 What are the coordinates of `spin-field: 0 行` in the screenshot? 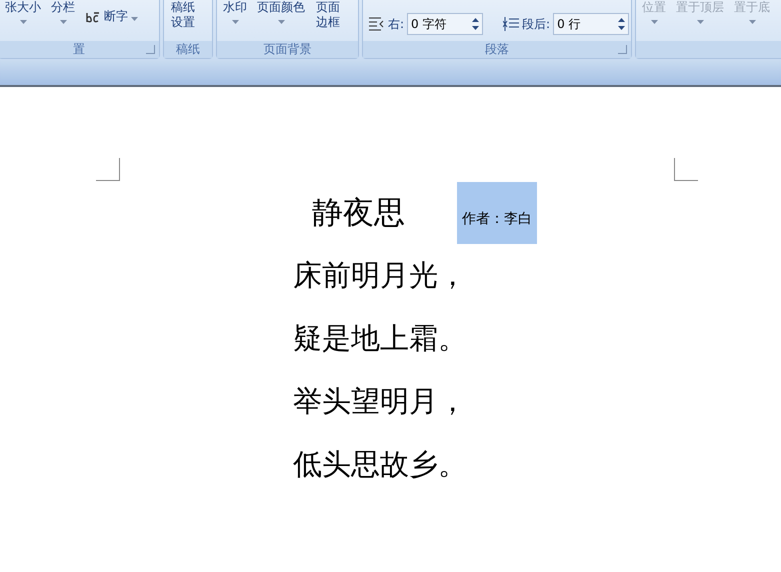 It's located at (591, 24).